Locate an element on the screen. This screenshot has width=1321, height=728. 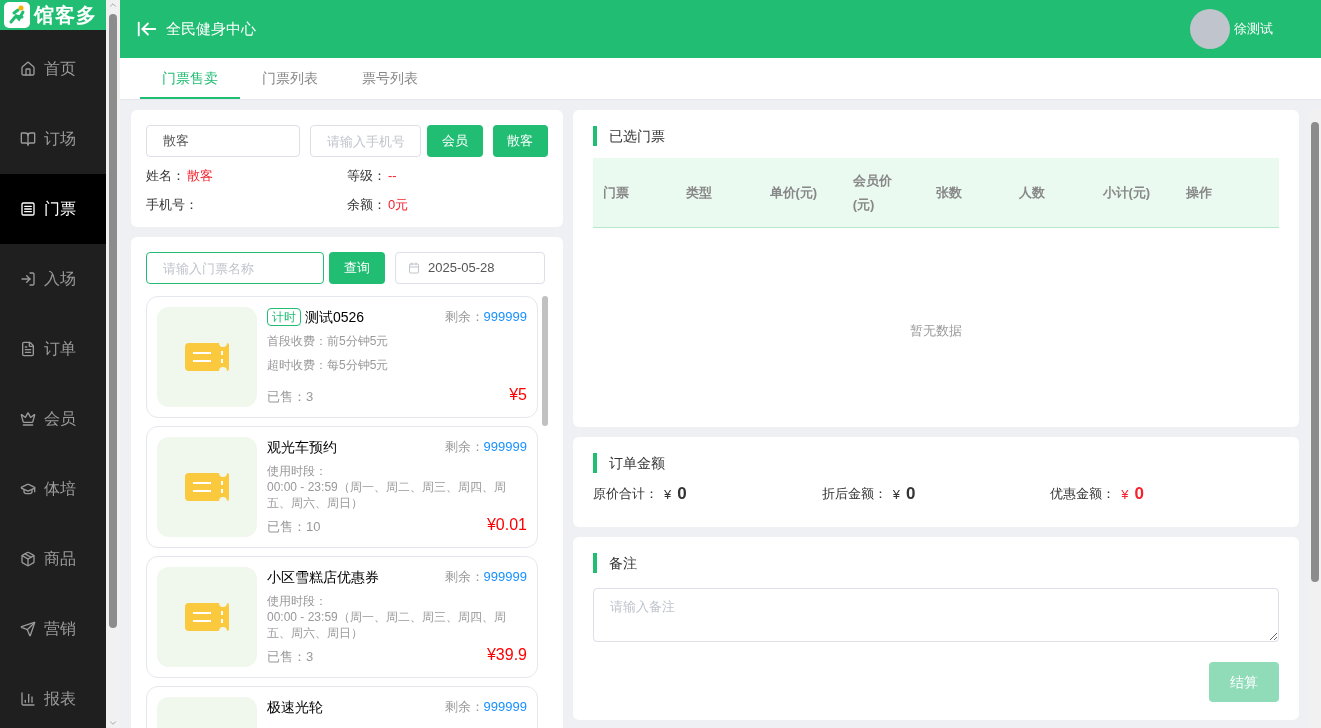
info-value: 散客 is located at coordinates (200, 175).